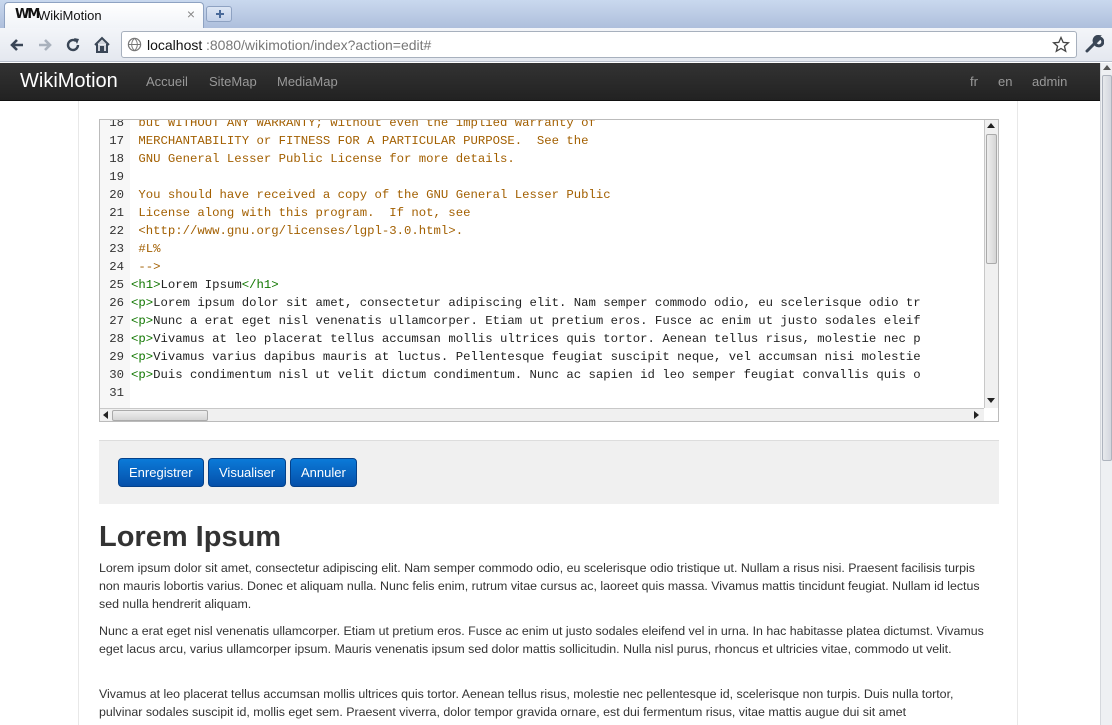 The image size is (1112, 725). What do you see at coordinates (201, 285) in the screenshot?
I see `html-text: Lorem Ipsum` at bounding box center [201, 285].